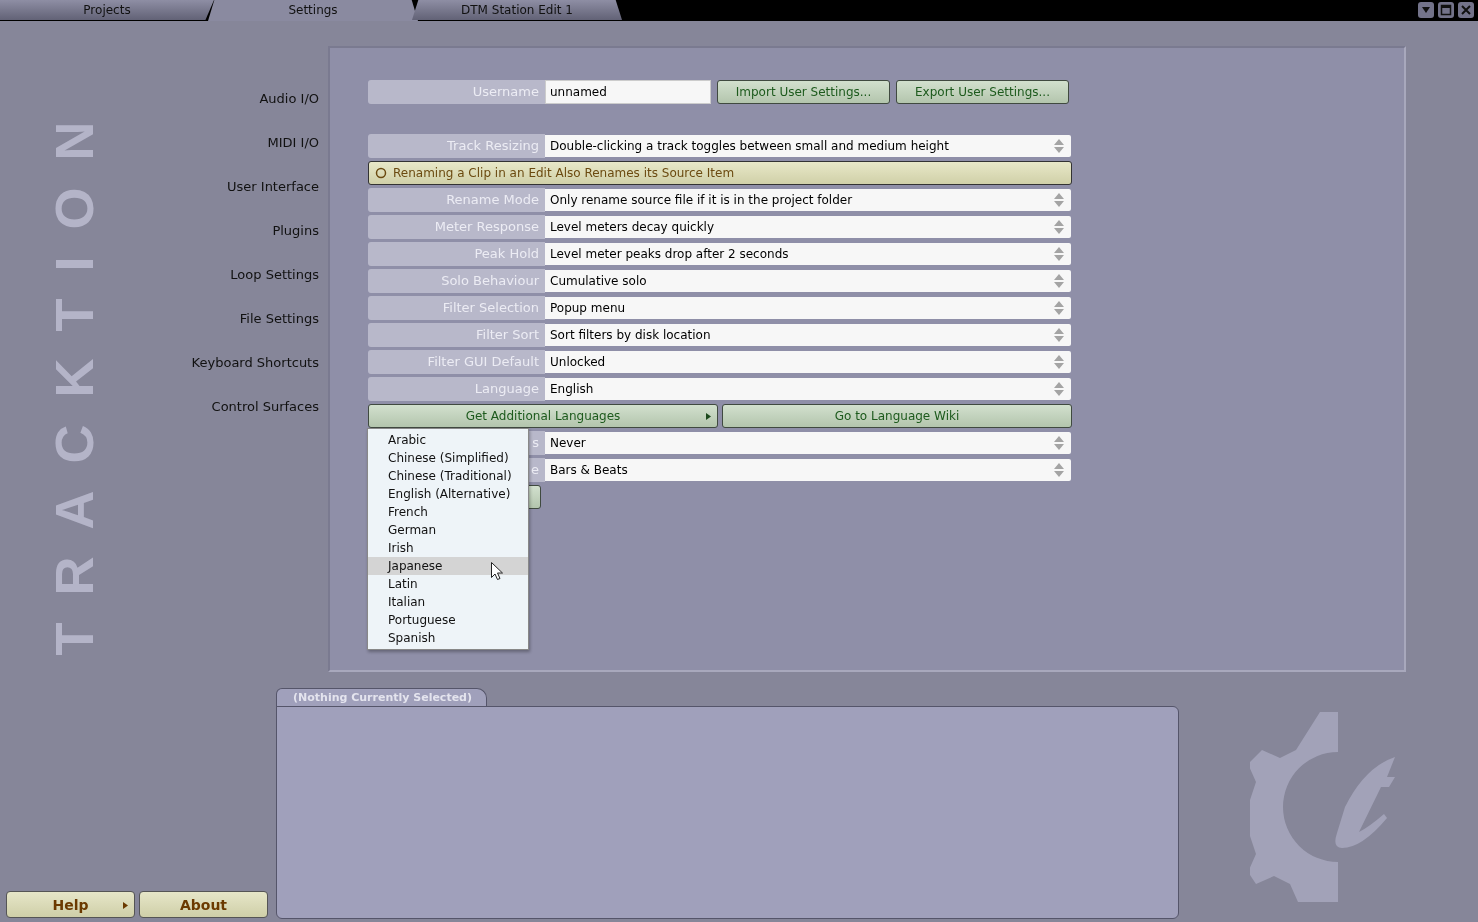  What do you see at coordinates (70, 904) in the screenshot?
I see `button: Help` at bounding box center [70, 904].